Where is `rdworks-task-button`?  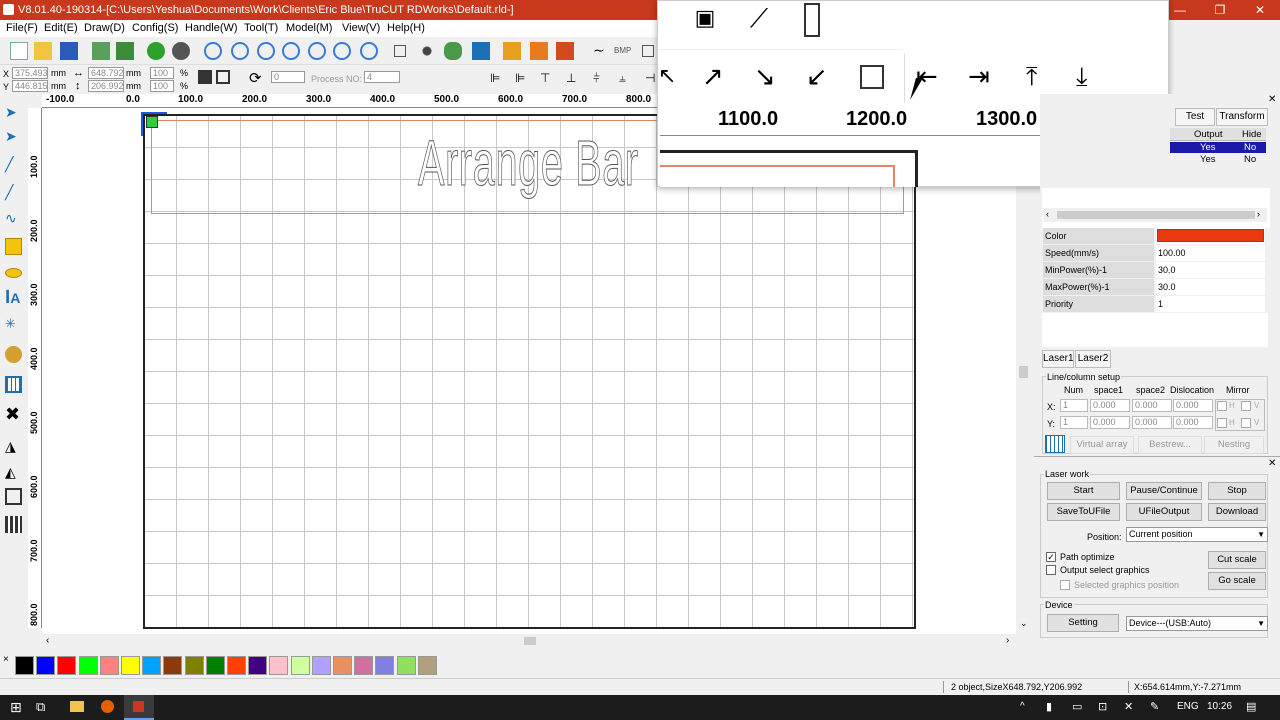
rdworks-task-button is located at coordinates (139, 707).